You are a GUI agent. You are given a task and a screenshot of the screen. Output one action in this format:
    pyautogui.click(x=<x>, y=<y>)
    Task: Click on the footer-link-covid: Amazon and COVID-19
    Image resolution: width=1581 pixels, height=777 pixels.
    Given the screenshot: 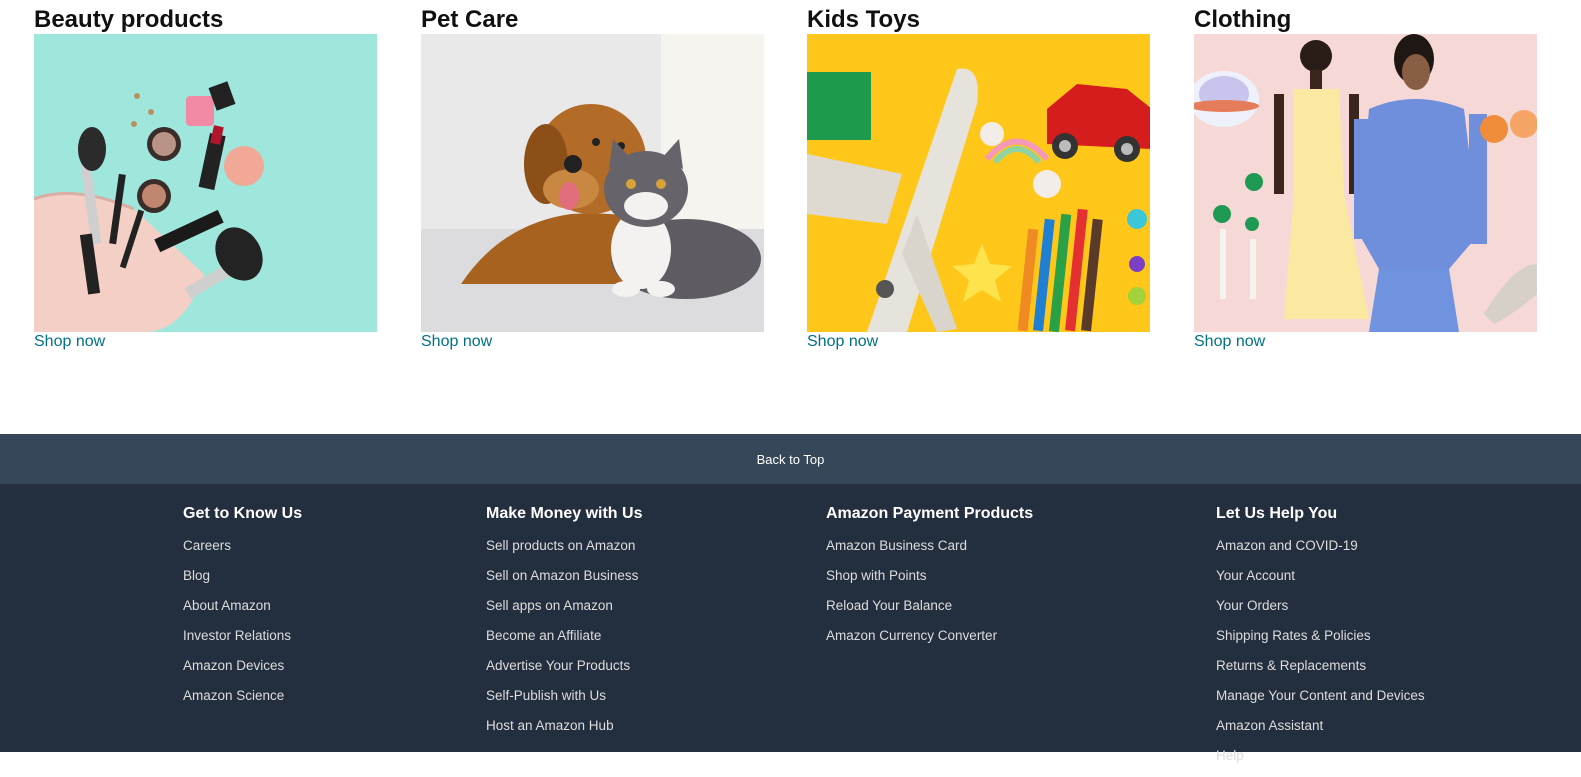 What is the action you would take?
    pyautogui.click(x=1287, y=545)
    